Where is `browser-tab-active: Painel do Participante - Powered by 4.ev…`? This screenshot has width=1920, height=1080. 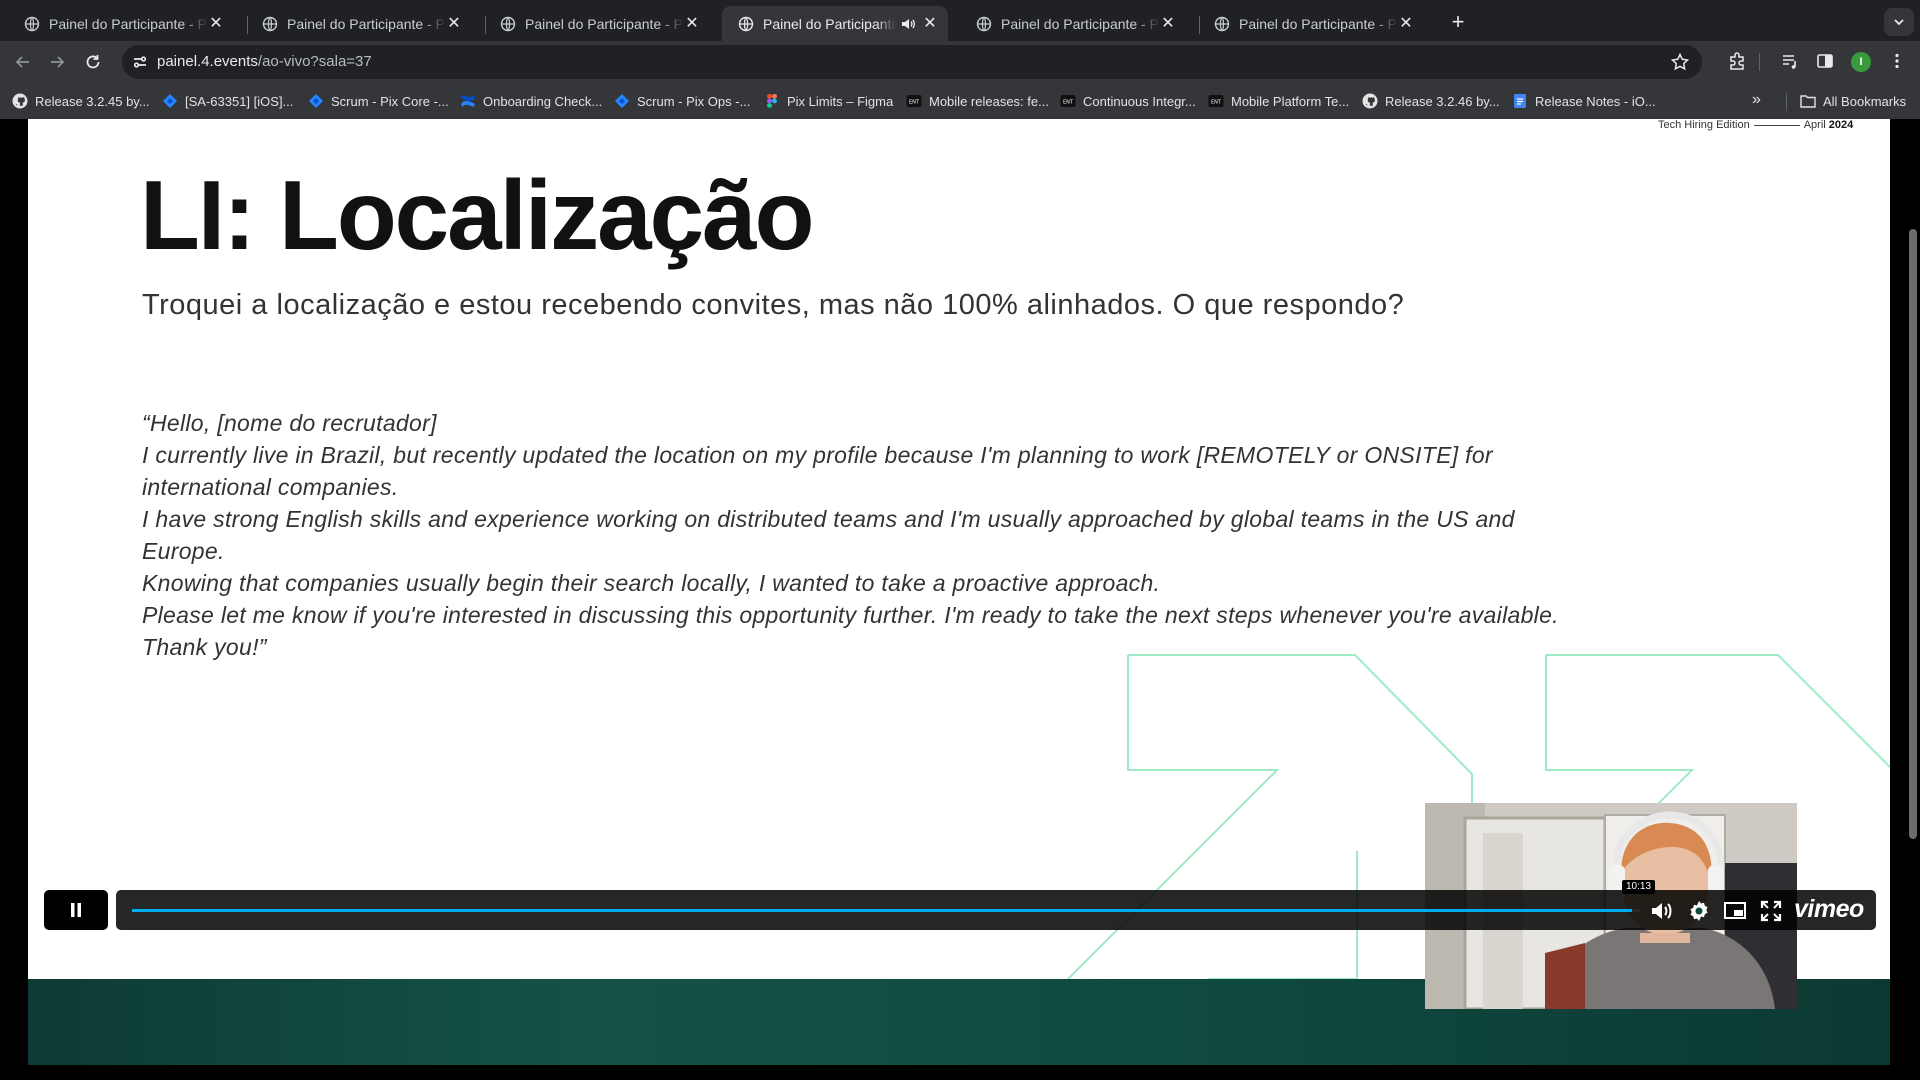
browser-tab-active: Painel do Participante - Powered by 4.ev… is located at coordinates (835, 23).